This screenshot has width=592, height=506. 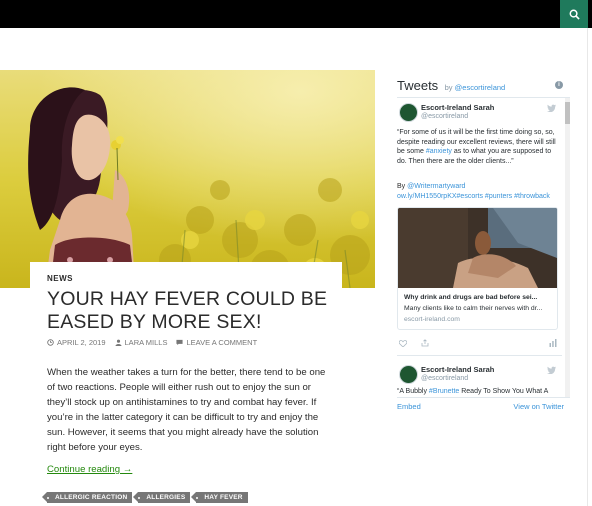 I want to click on twitter-widget-footer: Embed View on Twitter, so click(x=480, y=406).